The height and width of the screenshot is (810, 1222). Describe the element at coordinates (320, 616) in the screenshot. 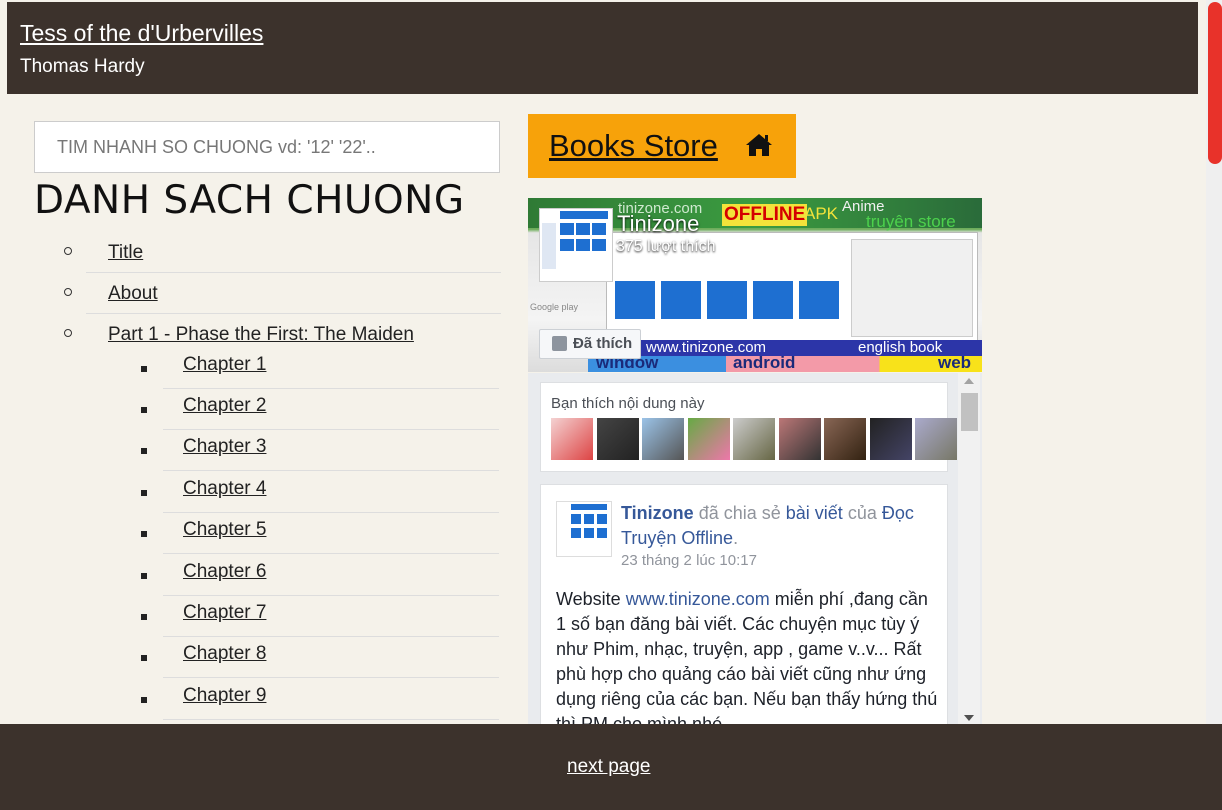

I see `list-item: Chapter 7` at that location.